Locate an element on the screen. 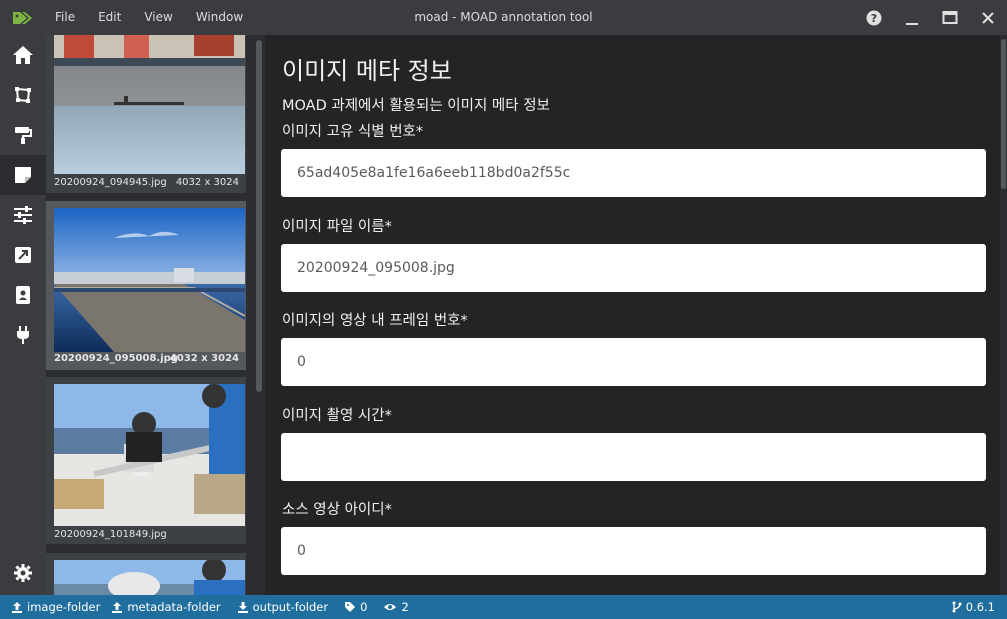 The image size is (1007, 619). thumbnail-item is located at coordinates (146, 574).